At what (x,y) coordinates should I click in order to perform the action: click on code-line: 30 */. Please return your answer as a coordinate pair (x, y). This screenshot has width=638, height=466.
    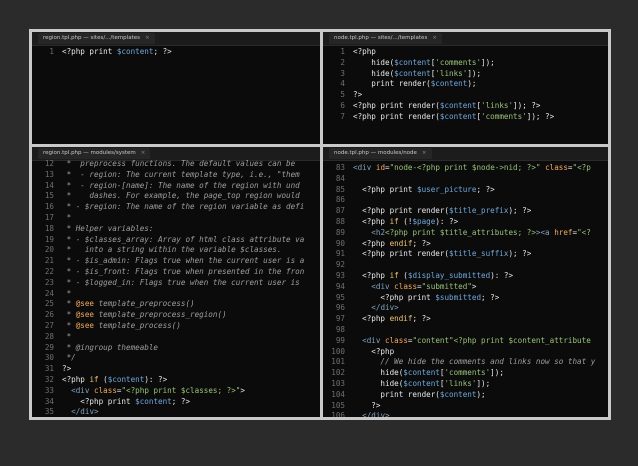
    Looking at the image, I should click on (176, 358).